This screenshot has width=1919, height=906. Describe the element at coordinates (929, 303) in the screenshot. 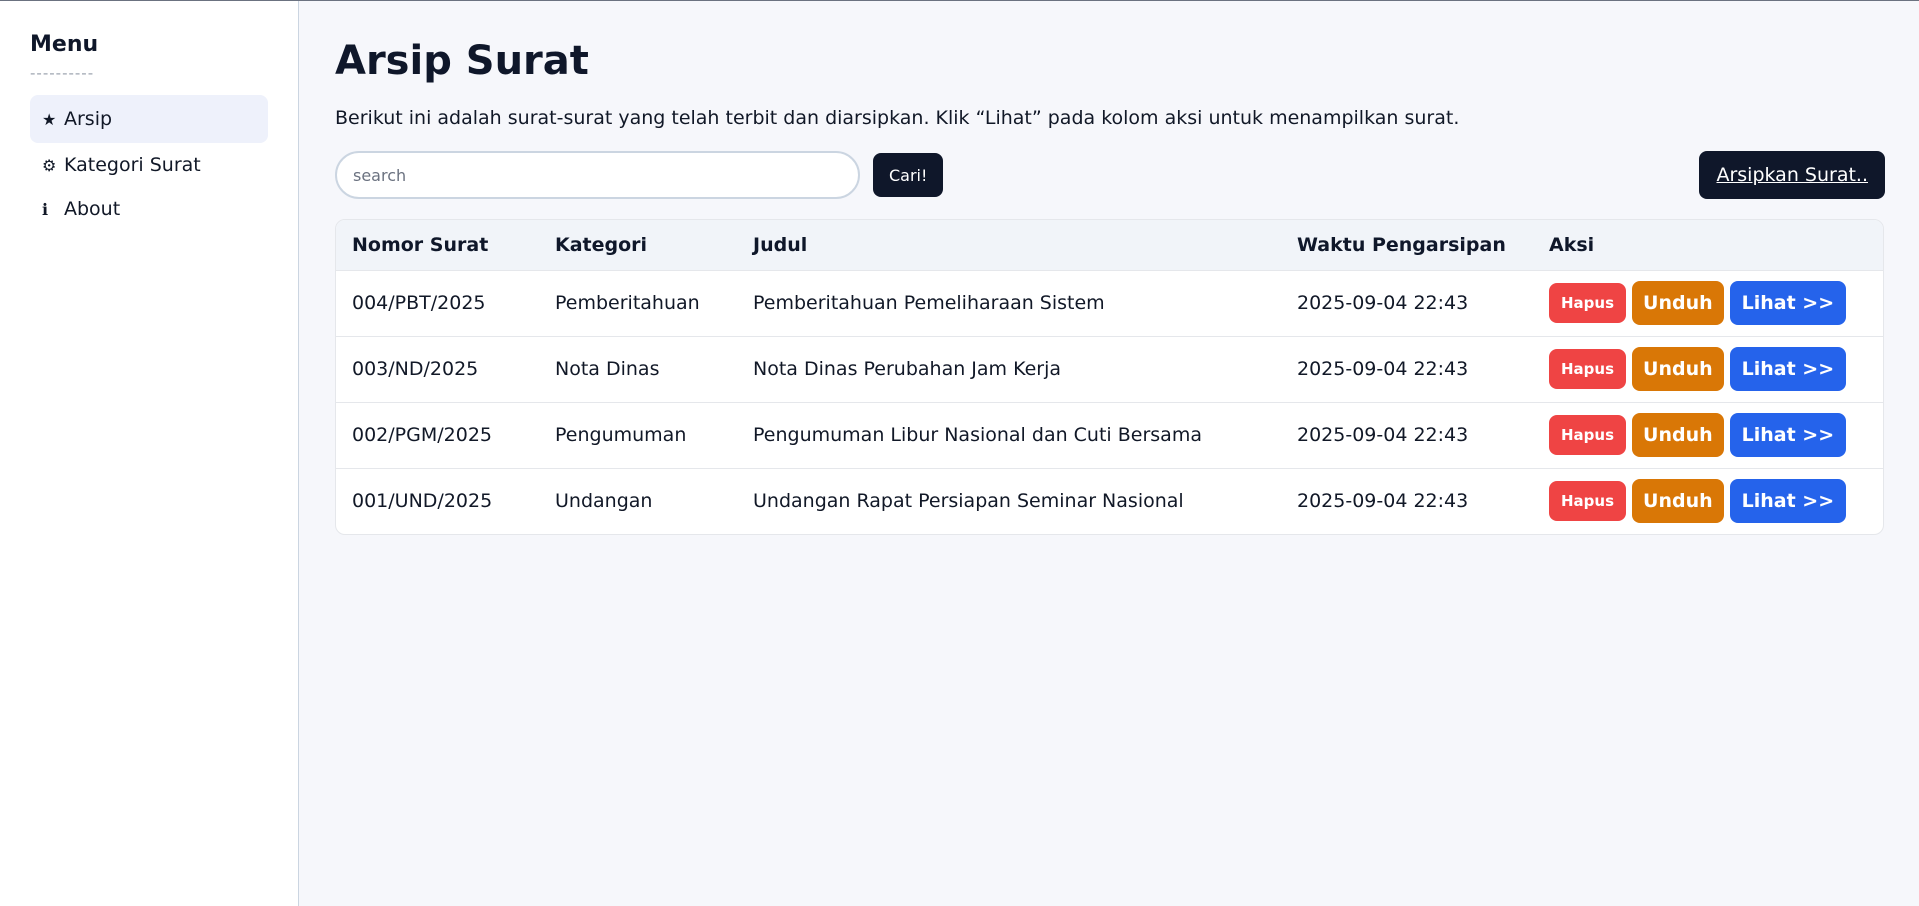

I see `cell-judul: Pemberitahuan Pemeliharaan Sistem` at that location.